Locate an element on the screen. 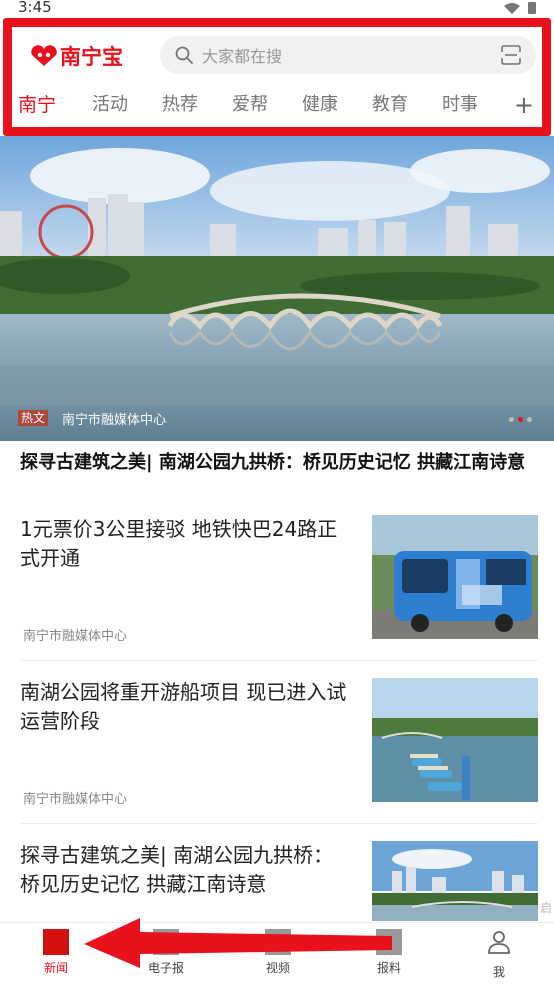 The width and height of the screenshot is (554, 984). nav-label: 视频 is located at coordinates (277, 968).